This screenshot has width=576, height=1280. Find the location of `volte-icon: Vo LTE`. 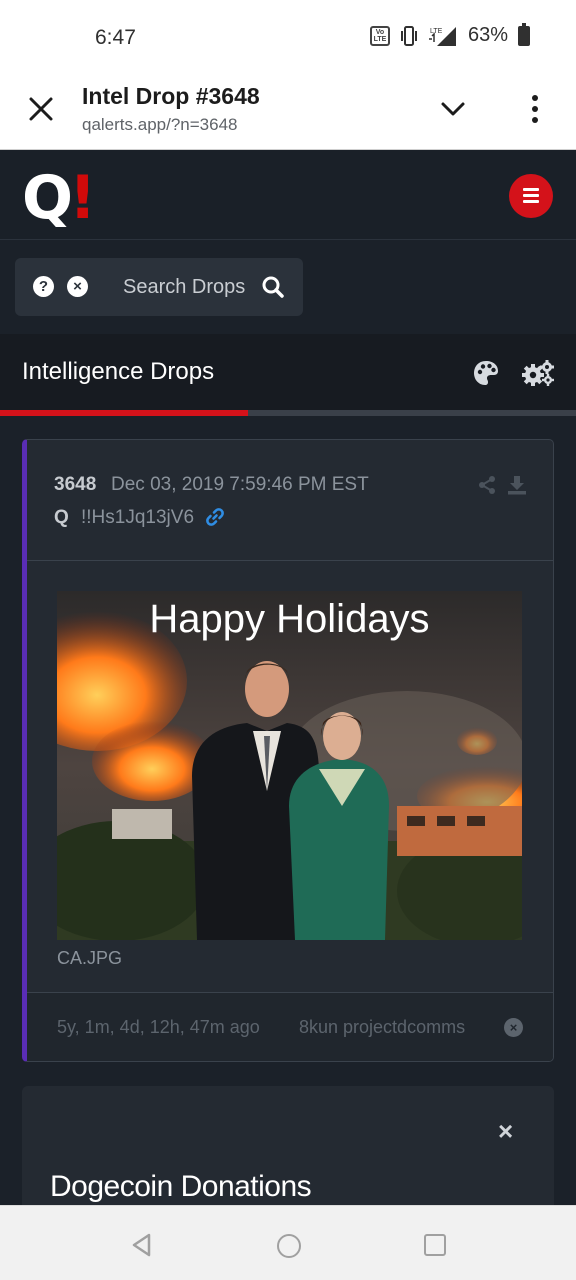

volte-icon: Vo LTE is located at coordinates (379, 35).